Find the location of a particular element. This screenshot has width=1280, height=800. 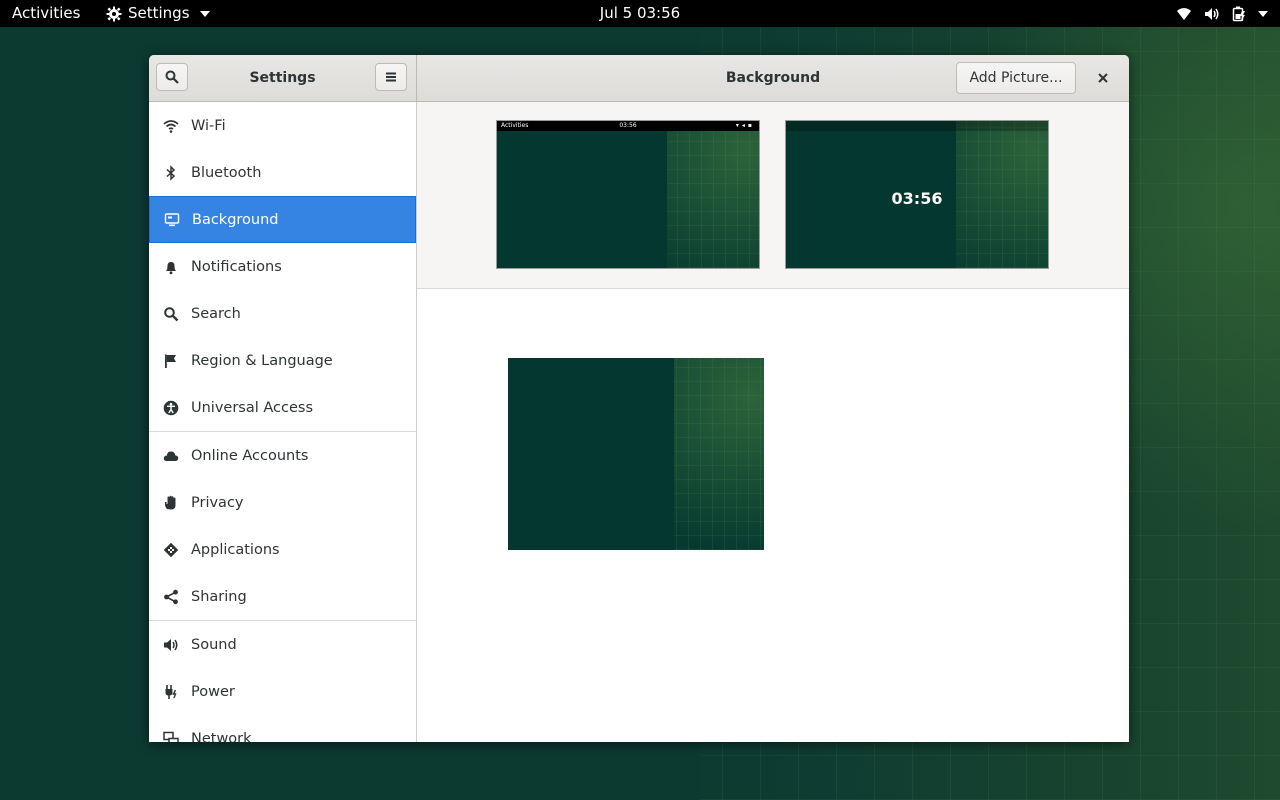

battery-icon is located at coordinates (1238, 13).